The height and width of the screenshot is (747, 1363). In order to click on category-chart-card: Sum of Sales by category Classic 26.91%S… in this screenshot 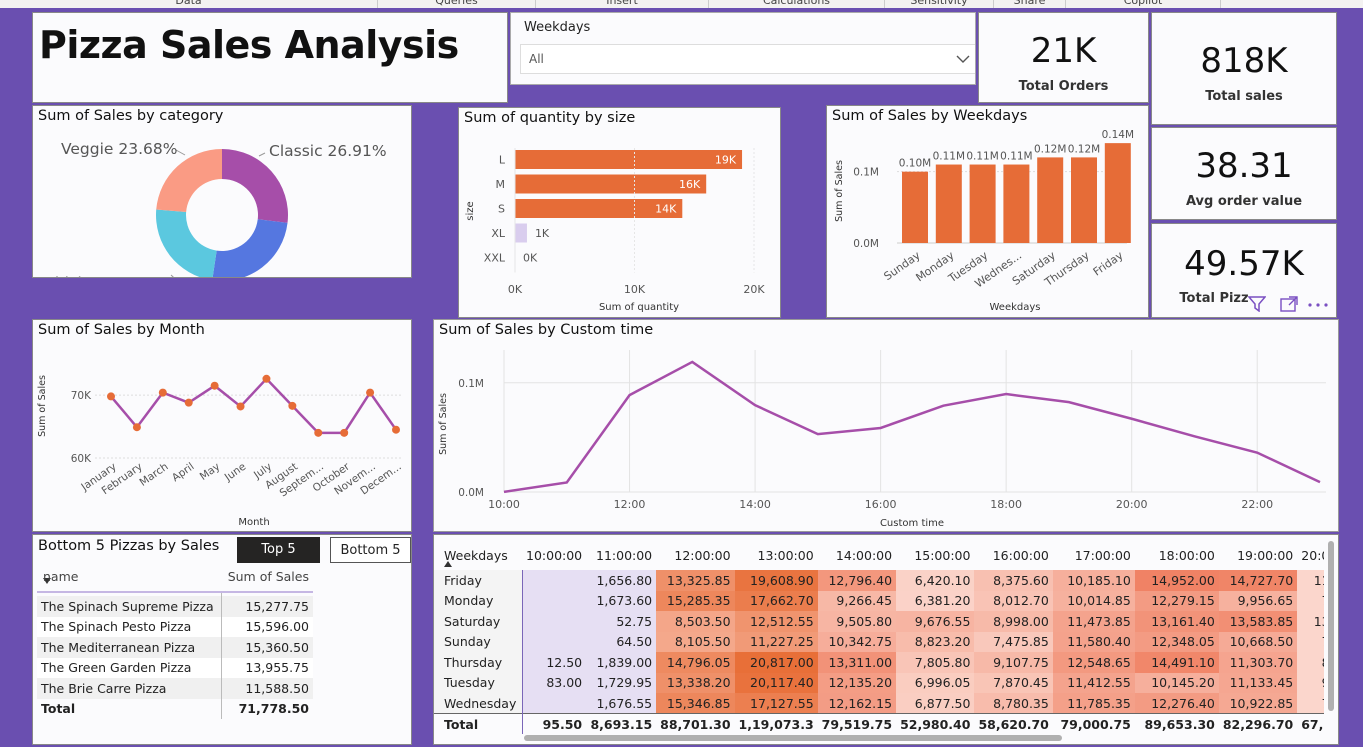, I will do `click(222, 191)`.